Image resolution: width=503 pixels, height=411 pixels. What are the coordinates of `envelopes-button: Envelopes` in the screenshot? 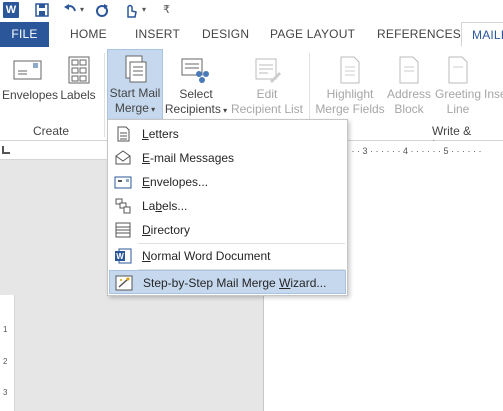 It's located at (30, 81).